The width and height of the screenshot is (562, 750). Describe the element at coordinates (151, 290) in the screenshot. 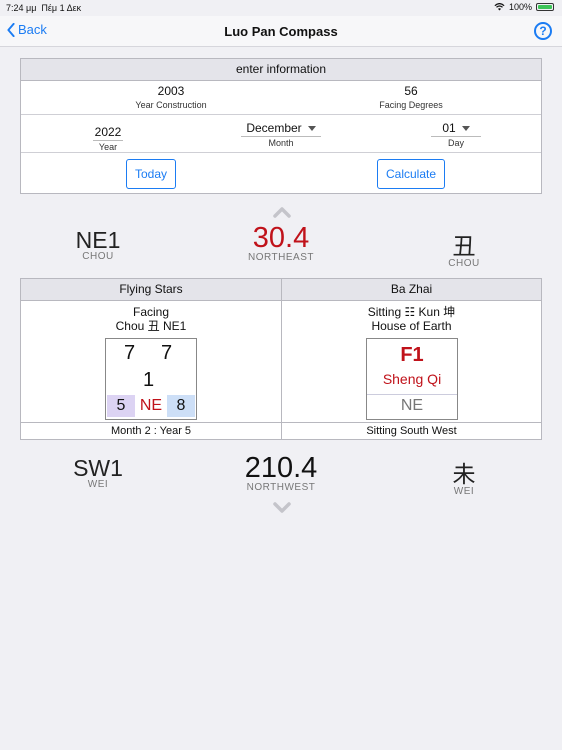

I see `flying-stars-header: Flying Stars` at that location.